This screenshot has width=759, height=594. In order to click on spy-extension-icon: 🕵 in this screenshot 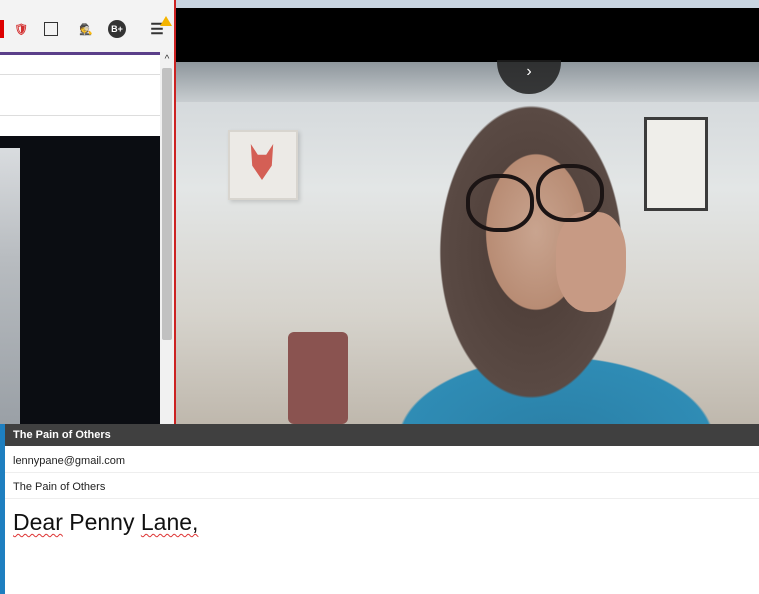, I will do `click(86, 29)`.